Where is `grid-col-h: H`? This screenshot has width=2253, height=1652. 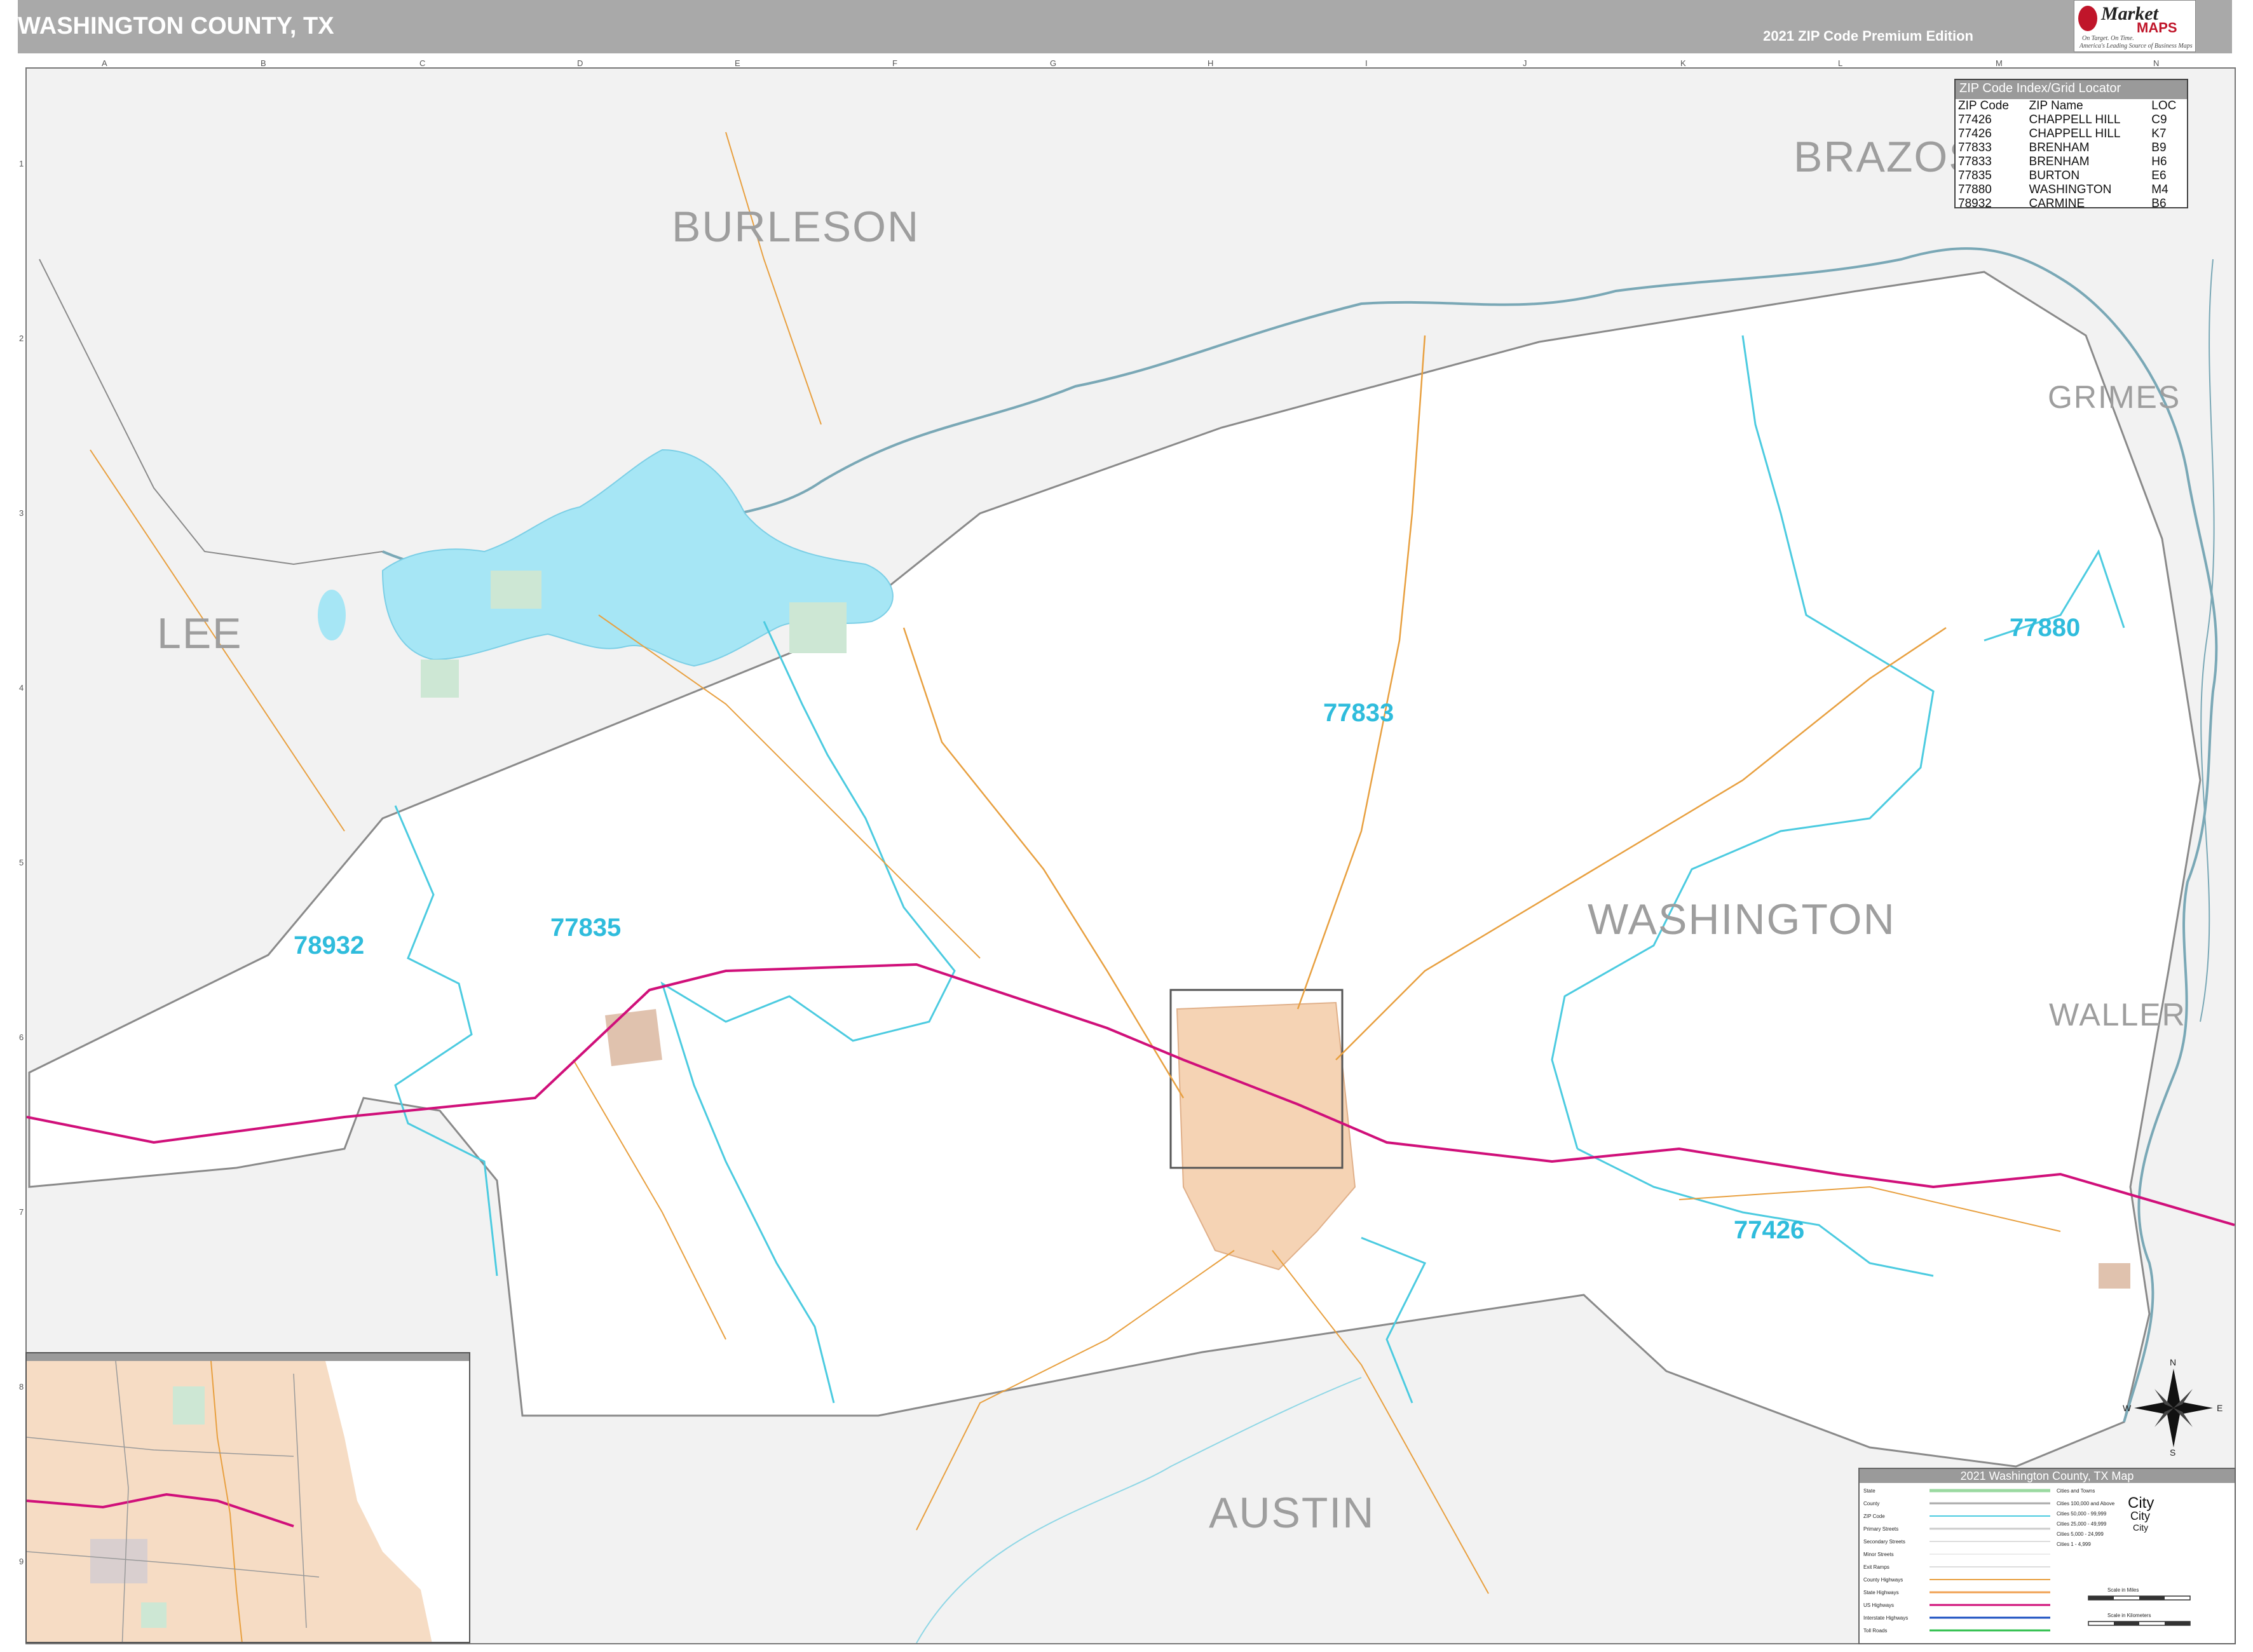 grid-col-h: H is located at coordinates (1211, 63).